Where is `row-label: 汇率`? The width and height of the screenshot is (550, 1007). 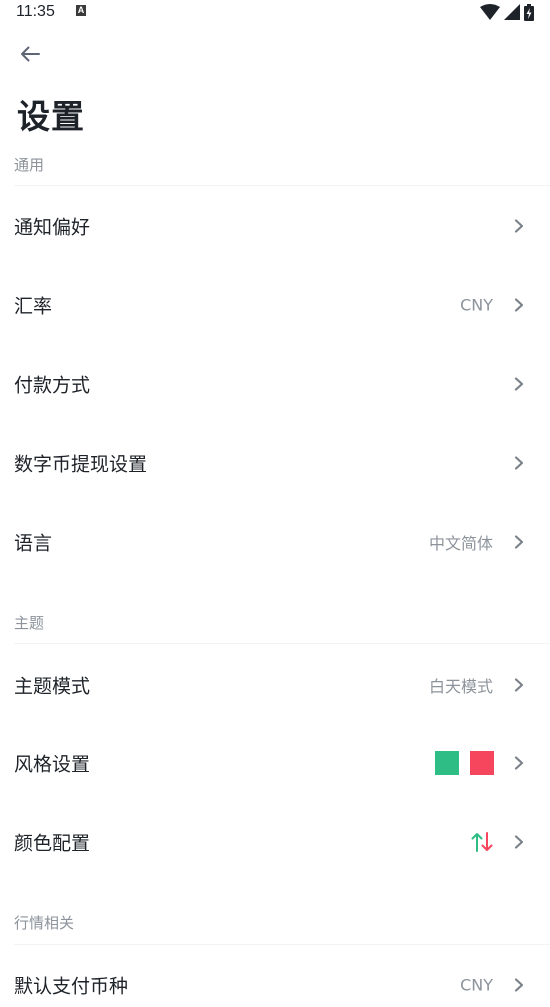
row-label: 汇率 is located at coordinates (33, 306).